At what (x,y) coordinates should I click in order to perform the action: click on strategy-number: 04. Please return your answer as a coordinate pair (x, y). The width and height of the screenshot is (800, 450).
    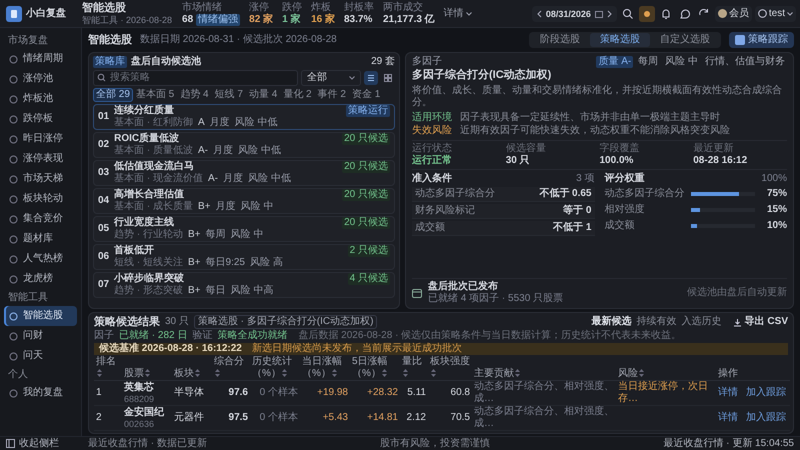
    Looking at the image, I should click on (104, 201).